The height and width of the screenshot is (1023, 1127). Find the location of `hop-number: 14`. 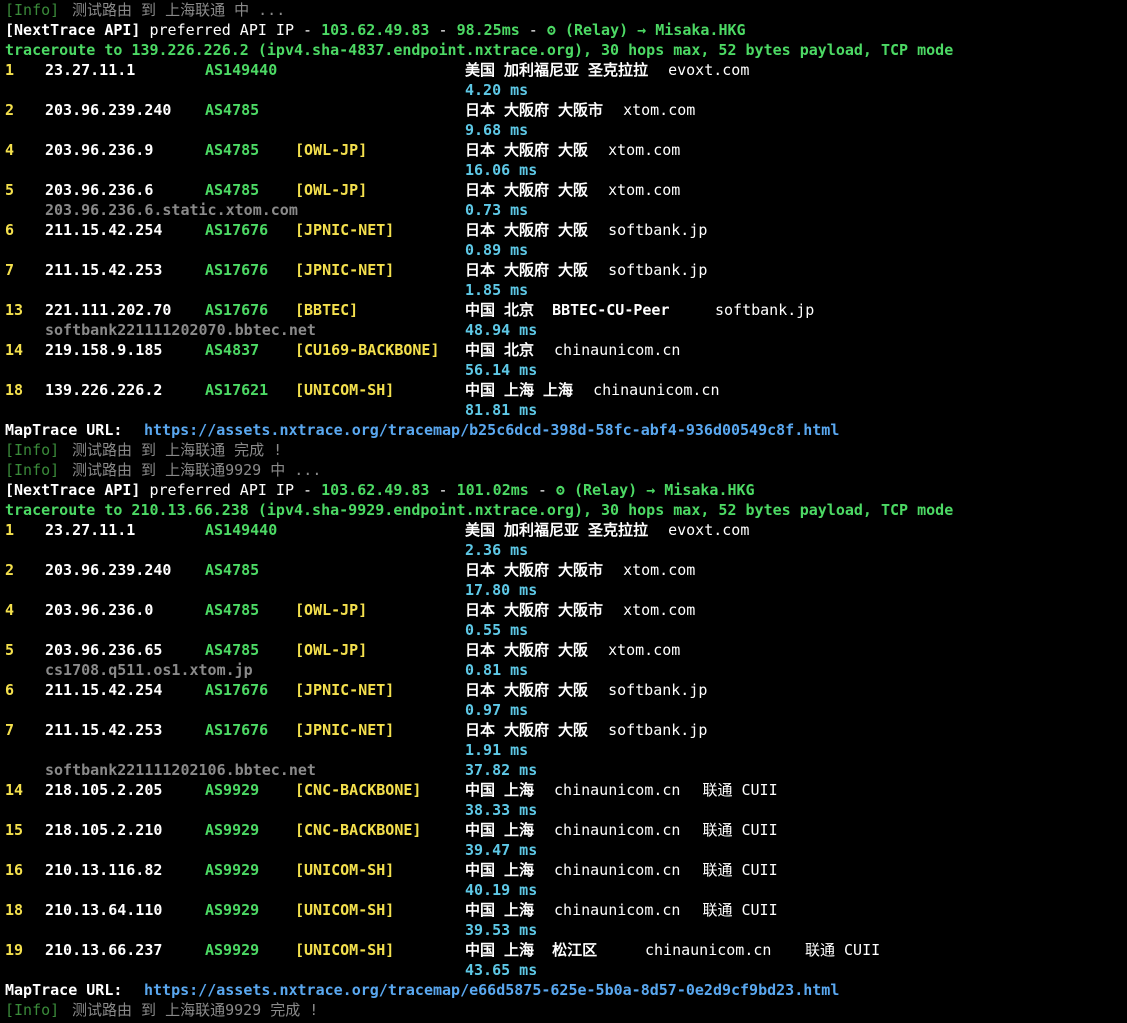

hop-number: 14 is located at coordinates (14, 350).